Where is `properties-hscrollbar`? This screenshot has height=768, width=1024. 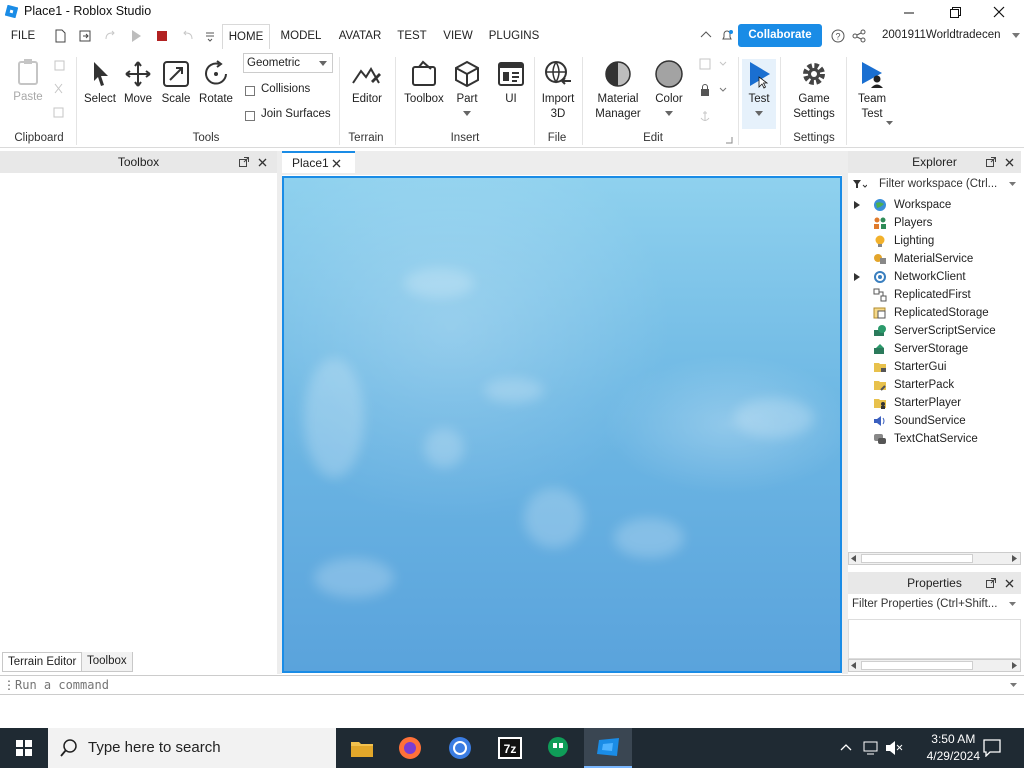 properties-hscrollbar is located at coordinates (934, 665).